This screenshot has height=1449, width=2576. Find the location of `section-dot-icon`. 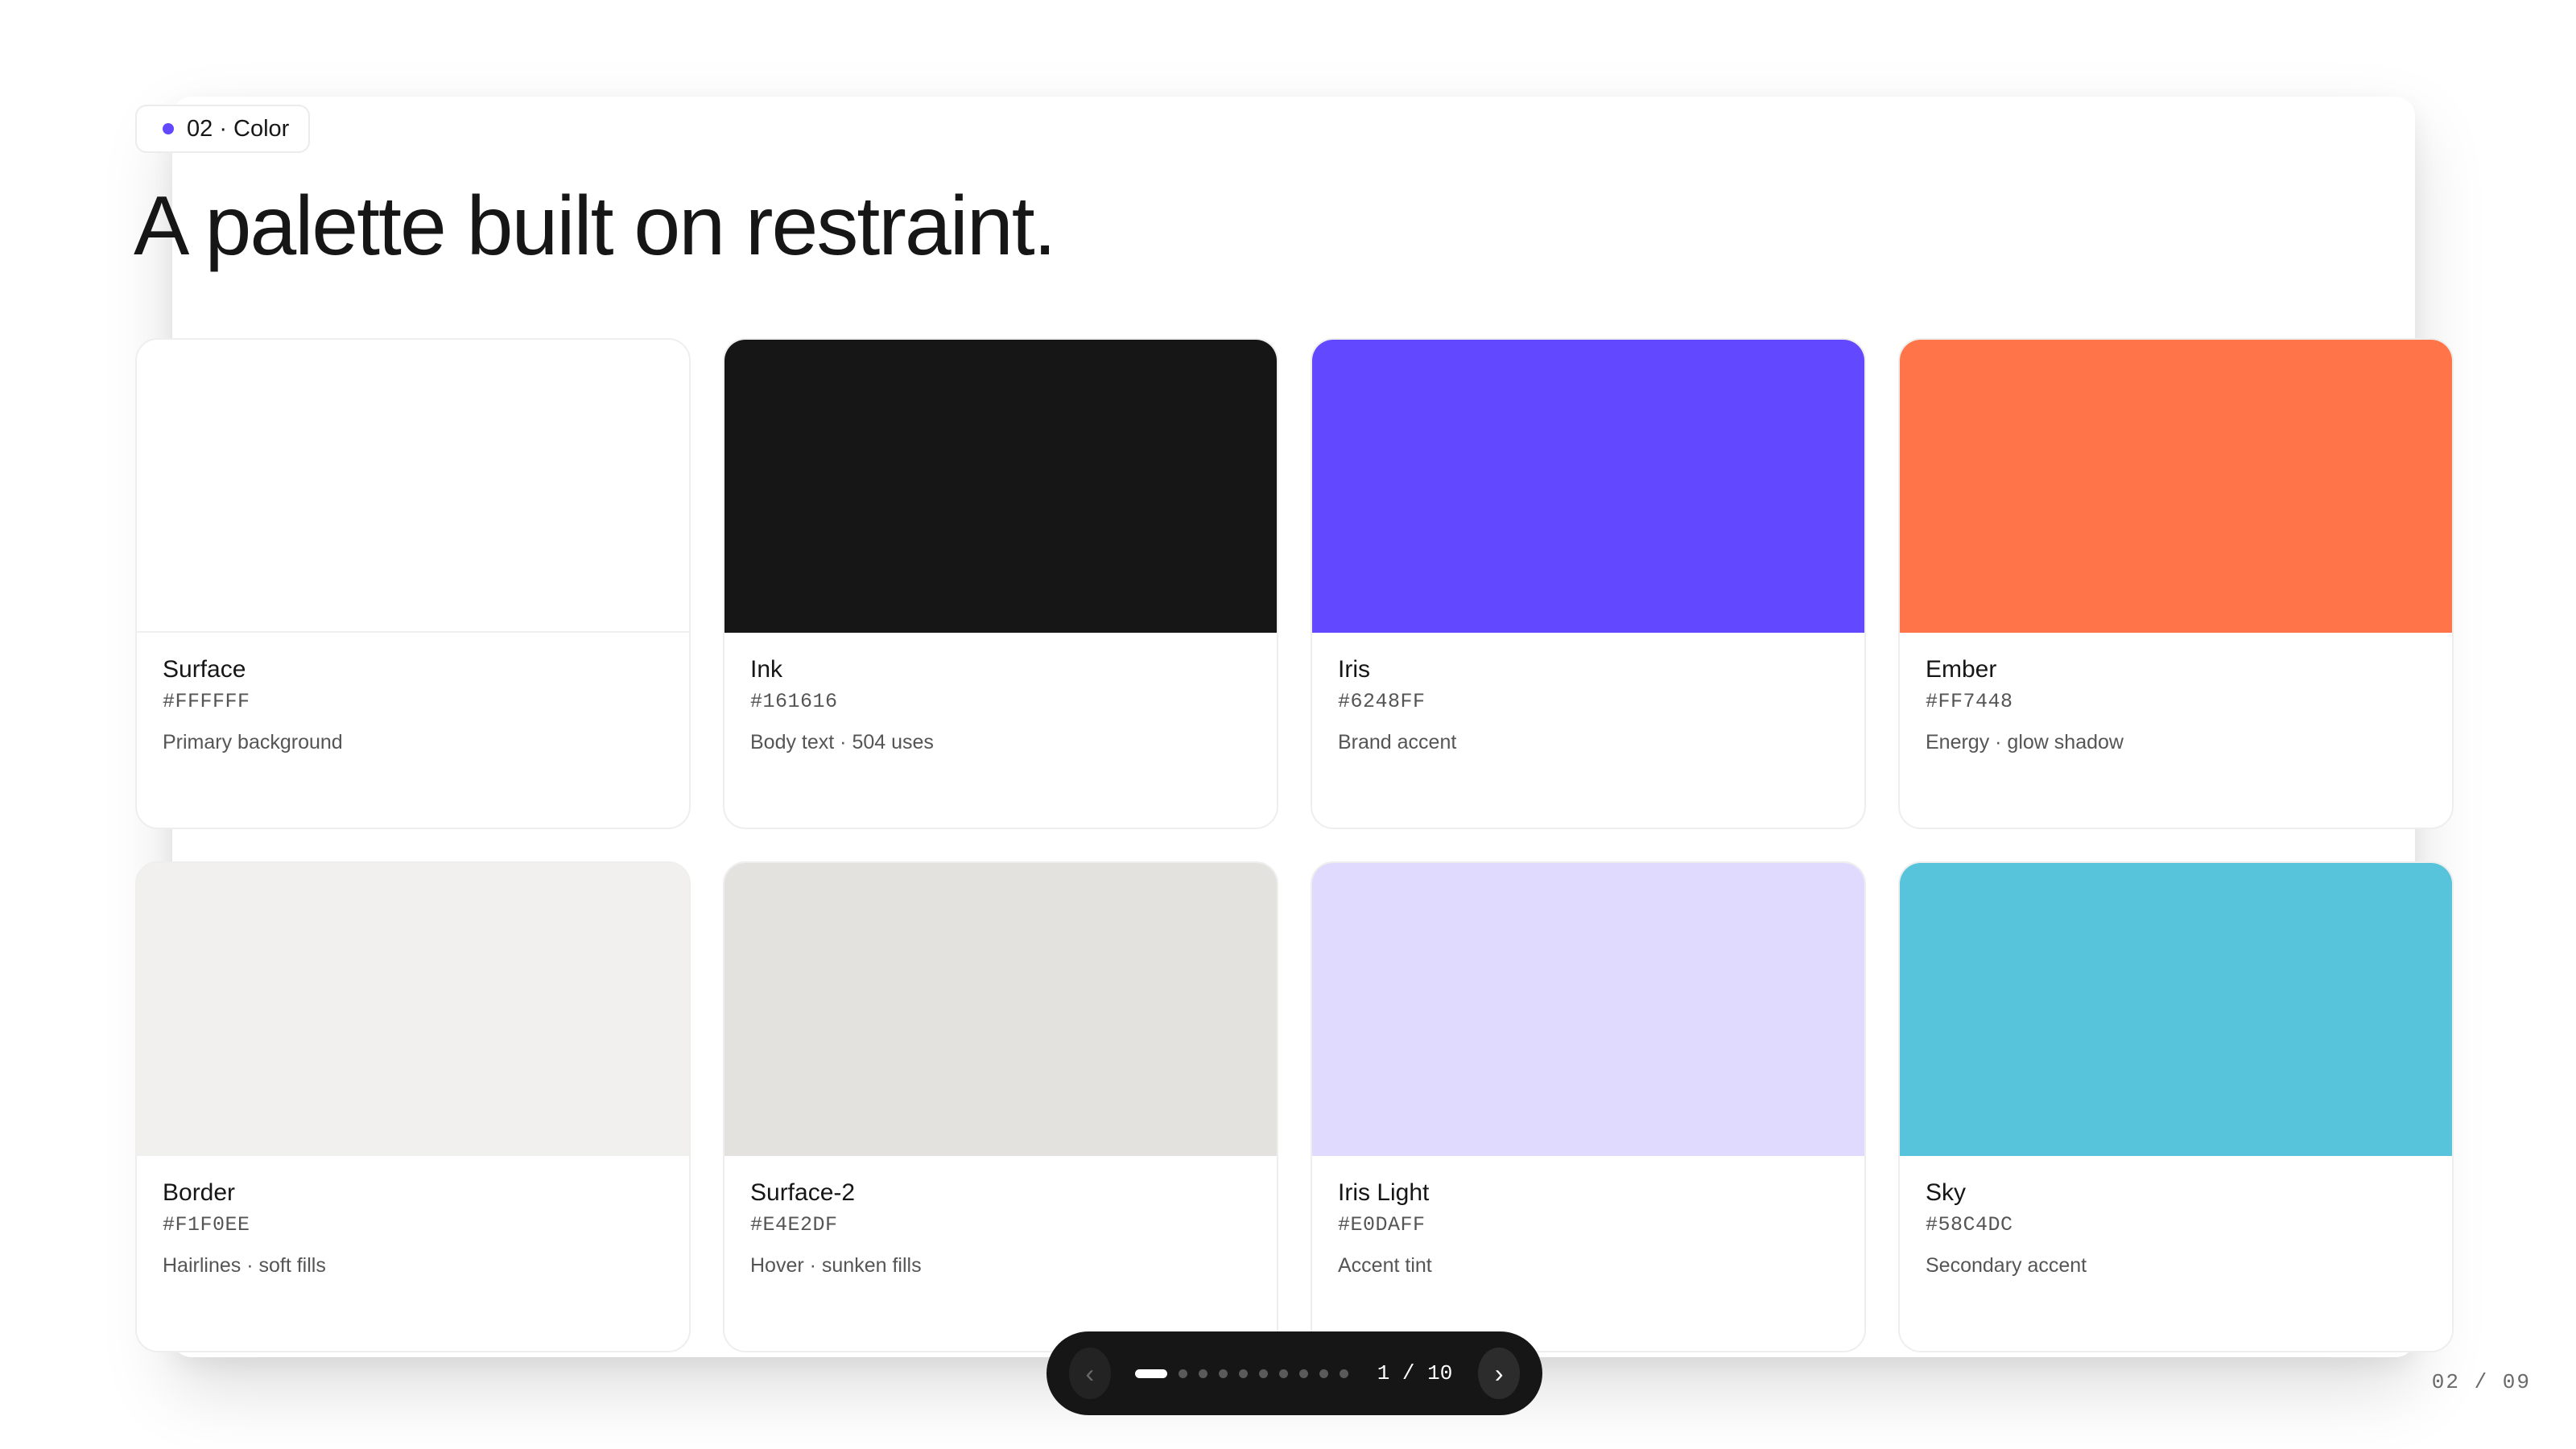

section-dot-icon is located at coordinates (168, 128).